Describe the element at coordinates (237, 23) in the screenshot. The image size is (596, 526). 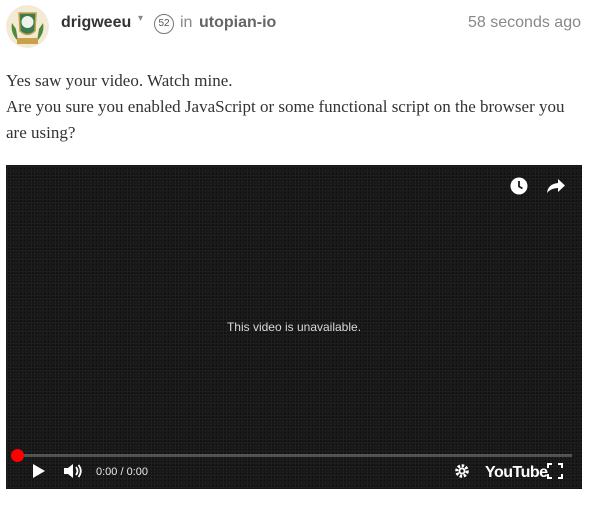
I see `community-link: utopian-io` at that location.